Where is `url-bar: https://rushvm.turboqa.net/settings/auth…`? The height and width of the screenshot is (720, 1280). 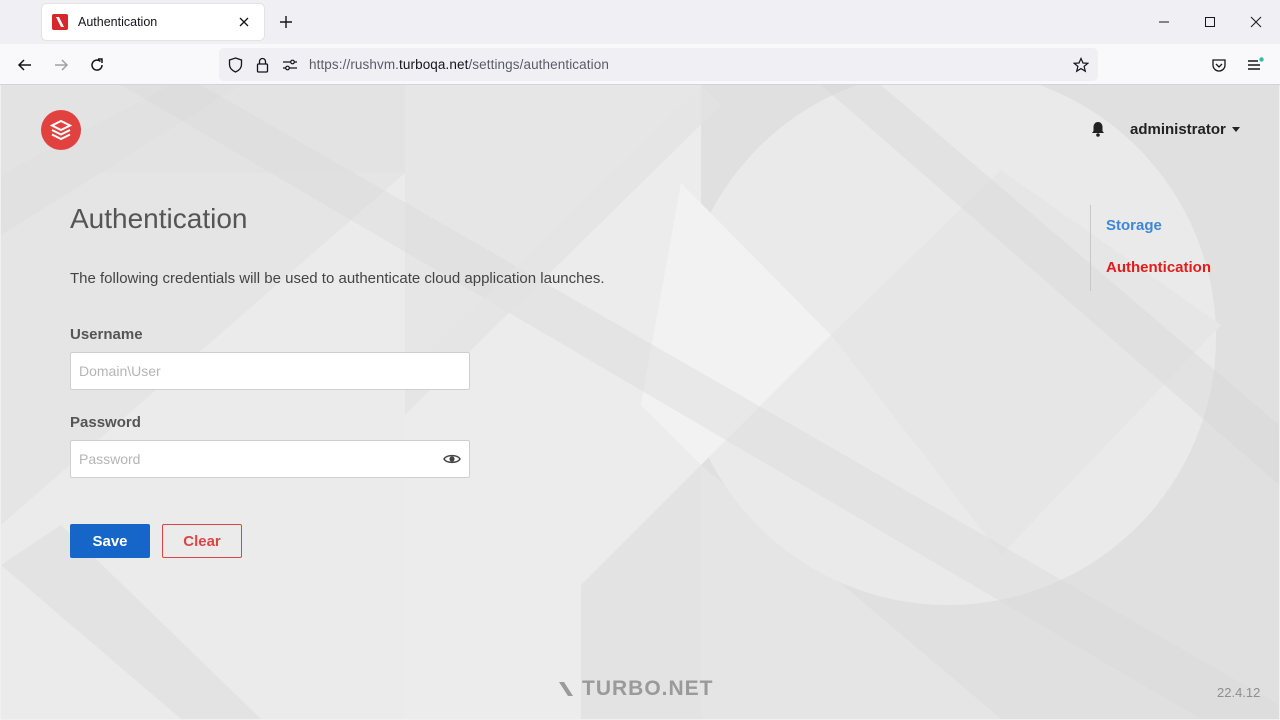 url-bar: https://rushvm.turboqa.net/settings/auth… is located at coordinates (658, 64).